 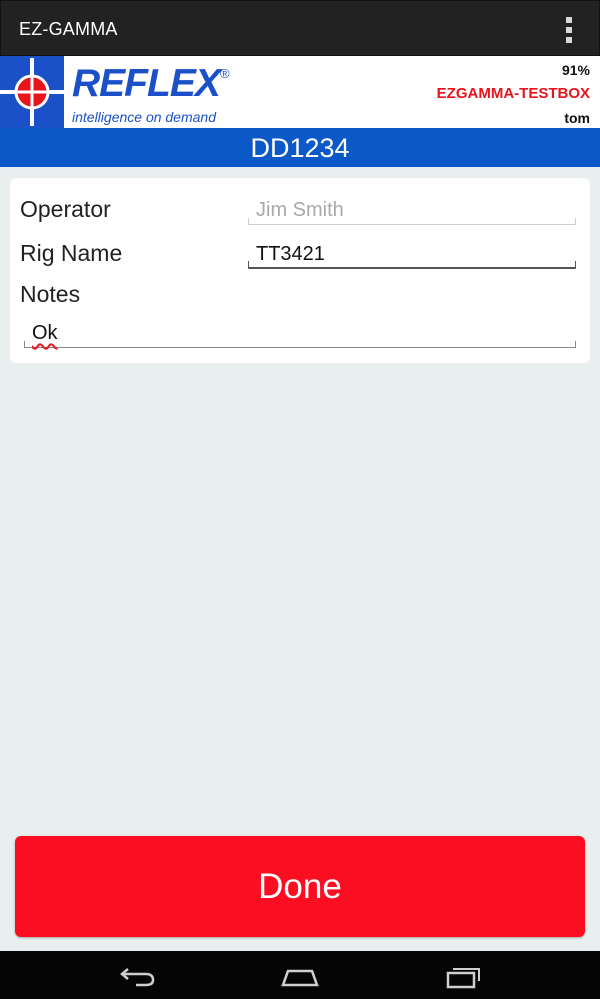 I want to click on reflex-logo: REFLEX ® intelligence on demand, so click(x=120, y=92).